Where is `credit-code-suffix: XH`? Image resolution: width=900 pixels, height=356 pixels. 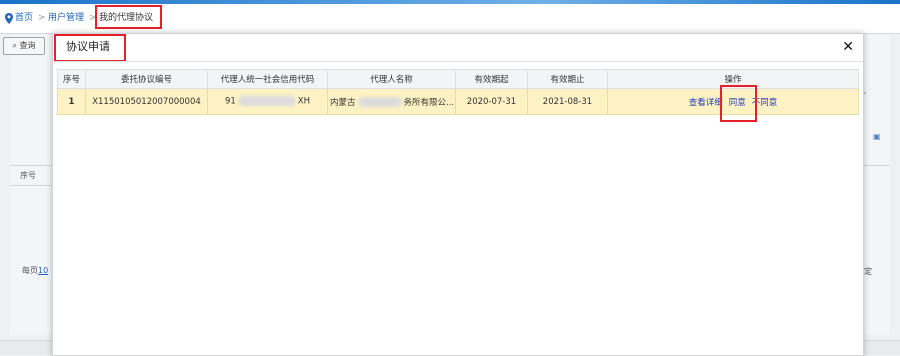
credit-code-suffix: XH is located at coordinates (304, 101).